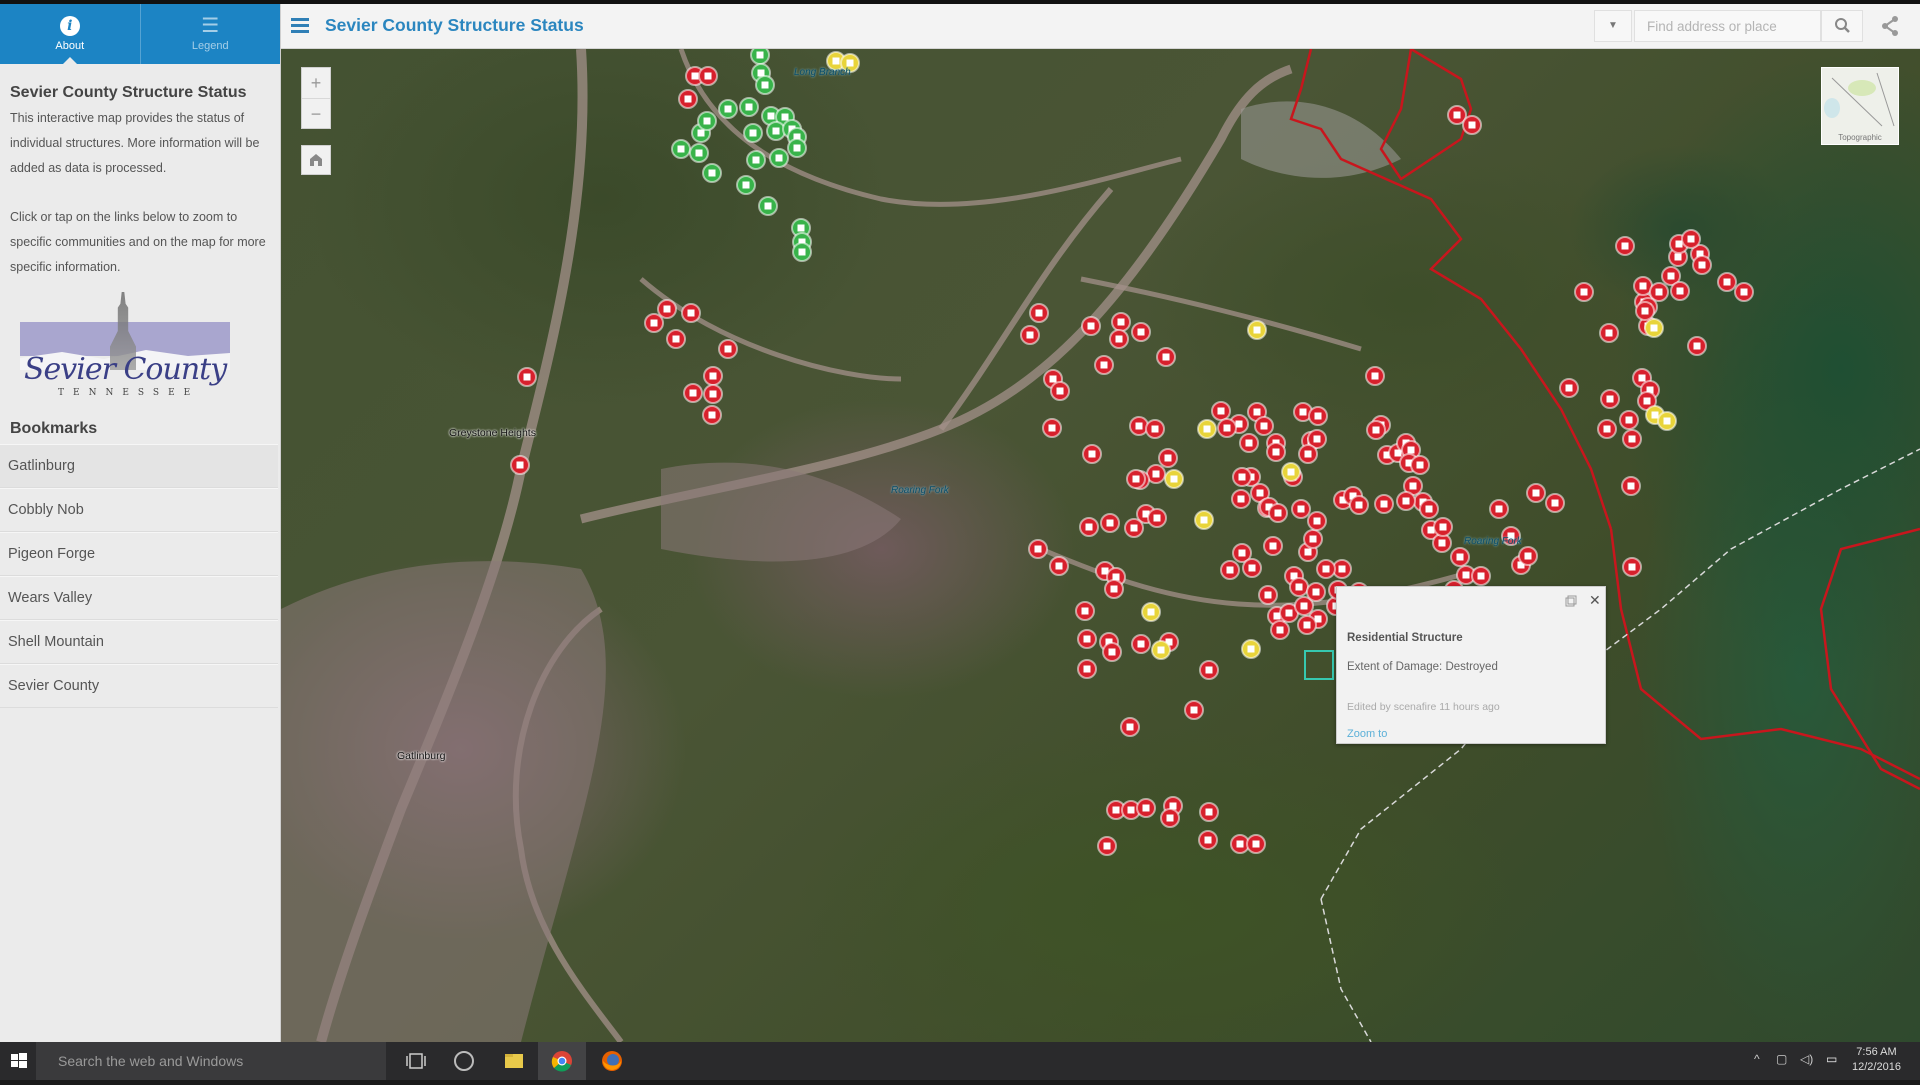 This screenshot has width=1920, height=1085. I want to click on zoom-to-link: Zoom to, so click(1367, 734).